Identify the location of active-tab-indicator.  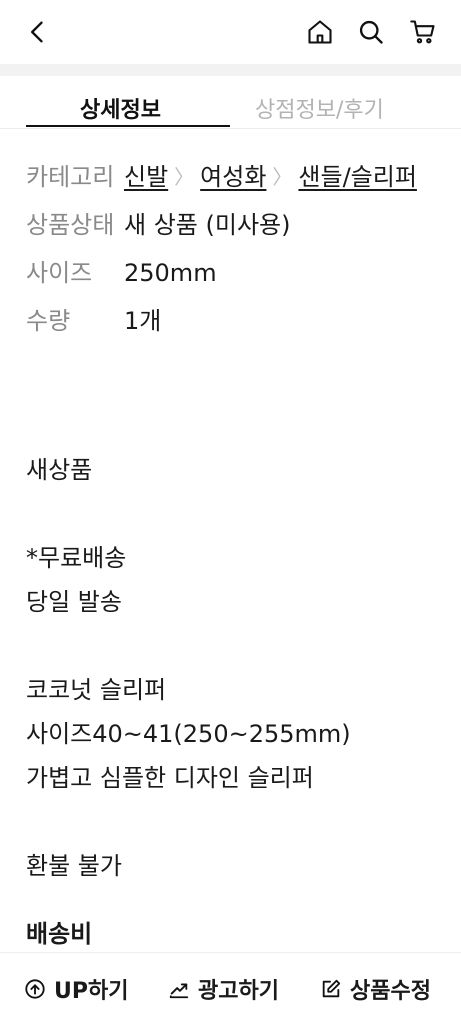
(128, 126).